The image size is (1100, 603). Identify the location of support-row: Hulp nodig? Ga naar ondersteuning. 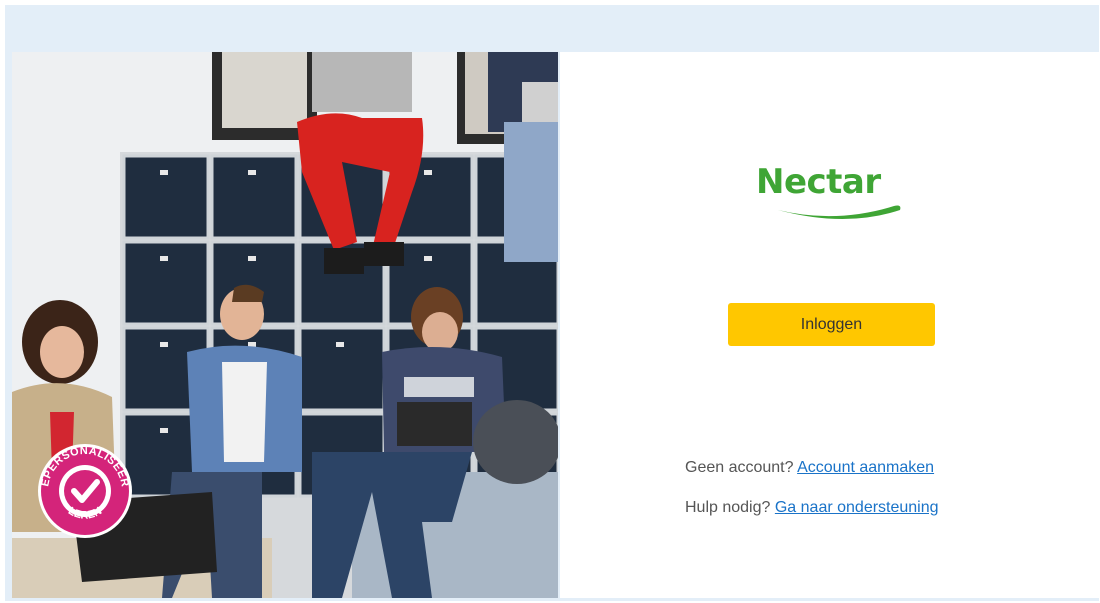
(812, 508).